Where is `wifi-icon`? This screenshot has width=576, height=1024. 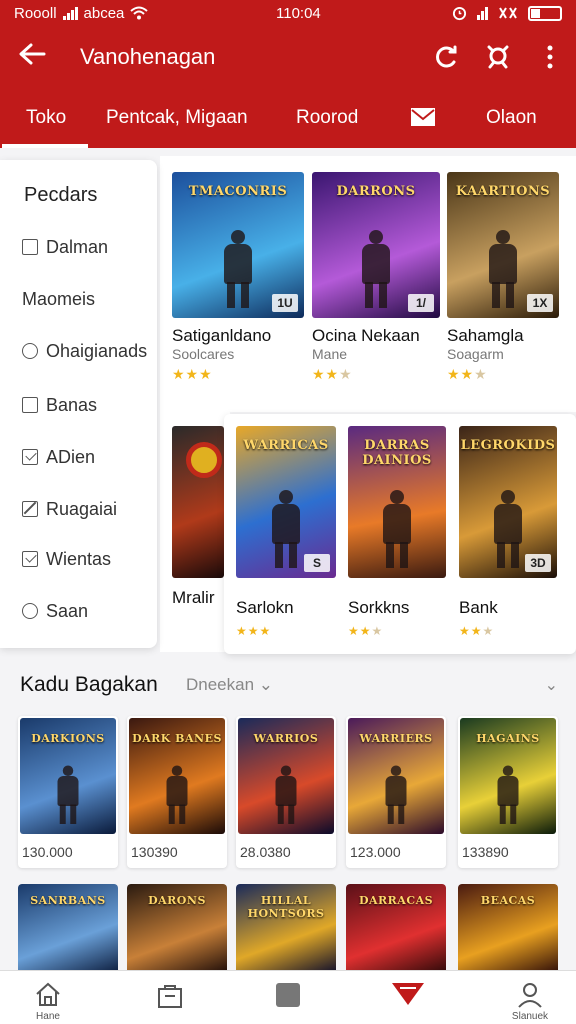 wifi-icon is located at coordinates (139, 13).